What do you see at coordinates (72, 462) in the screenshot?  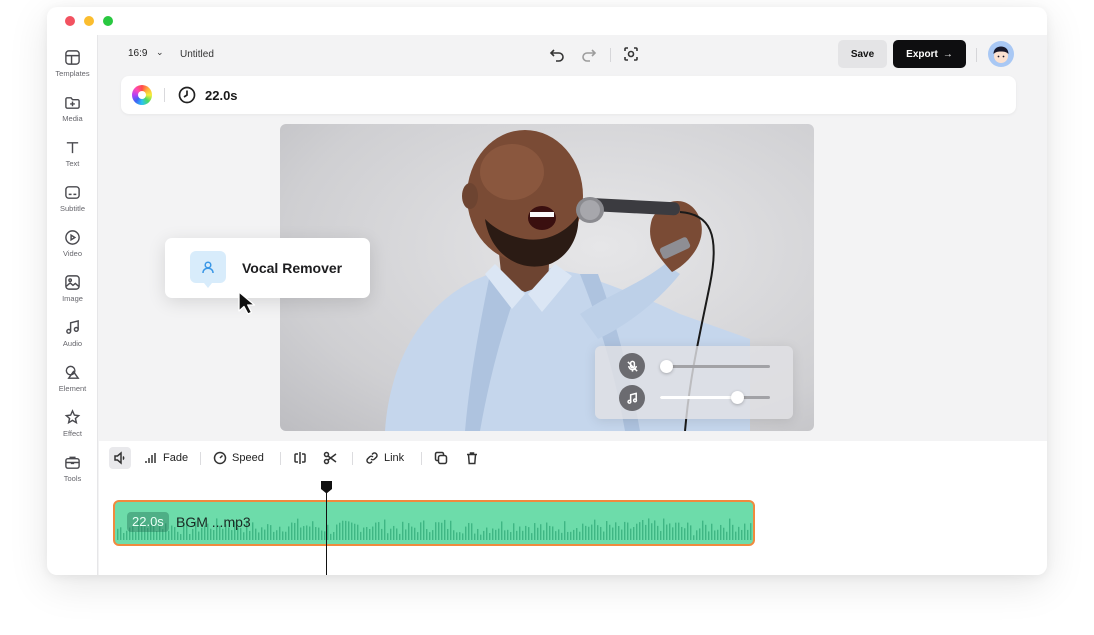 I see `tools-icon` at bounding box center [72, 462].